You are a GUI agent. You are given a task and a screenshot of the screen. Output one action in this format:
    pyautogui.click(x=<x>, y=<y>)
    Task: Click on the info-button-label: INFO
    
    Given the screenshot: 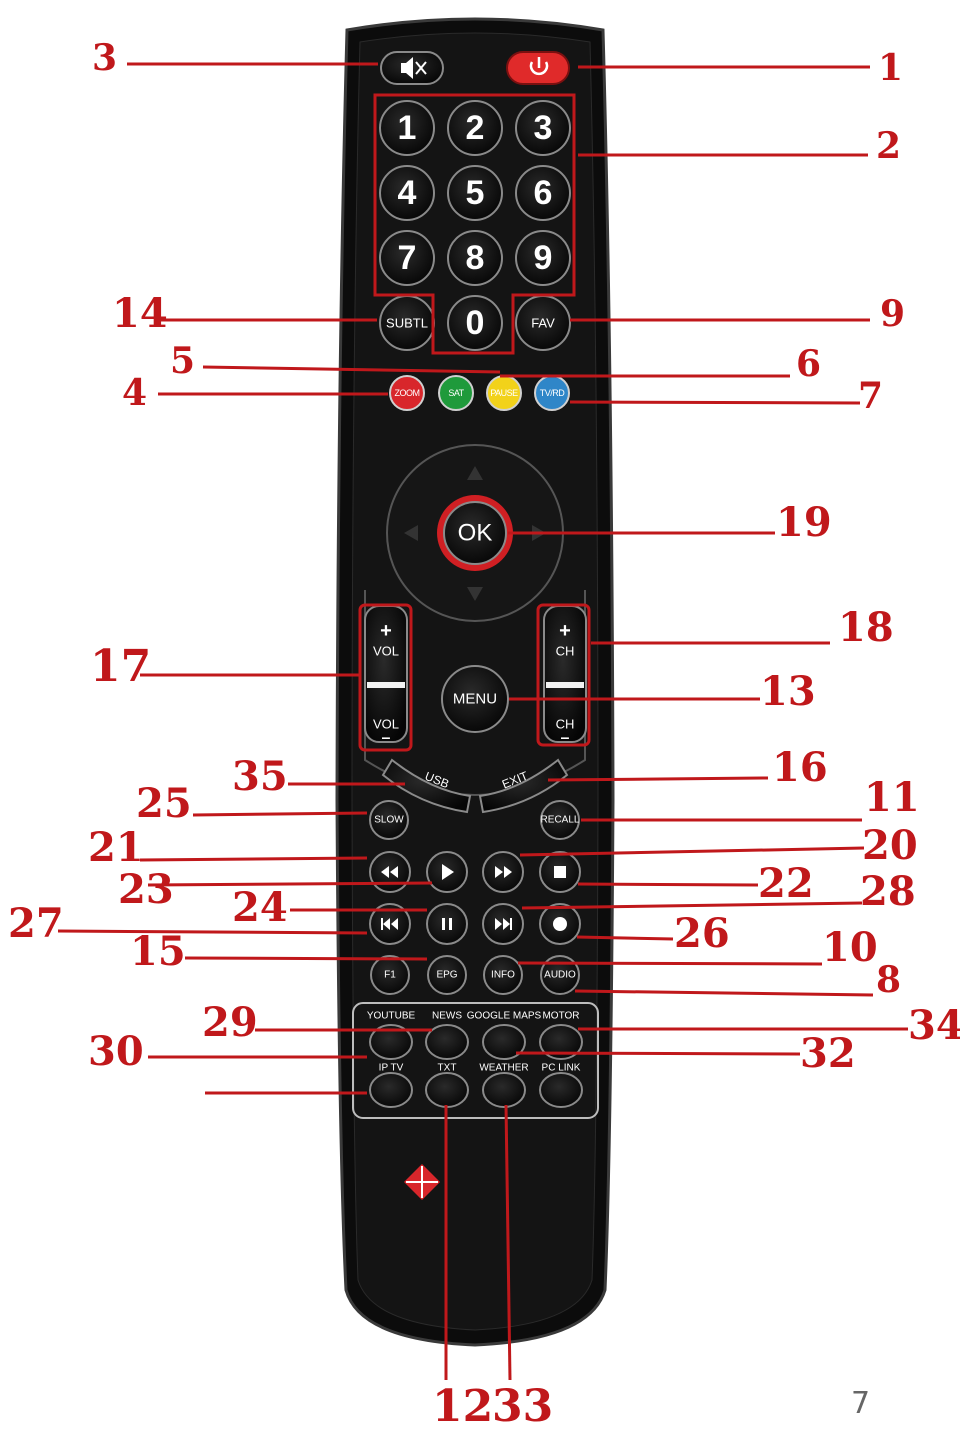 What is the action you would take?
    pyautogui.click(x=503, y=975)
    